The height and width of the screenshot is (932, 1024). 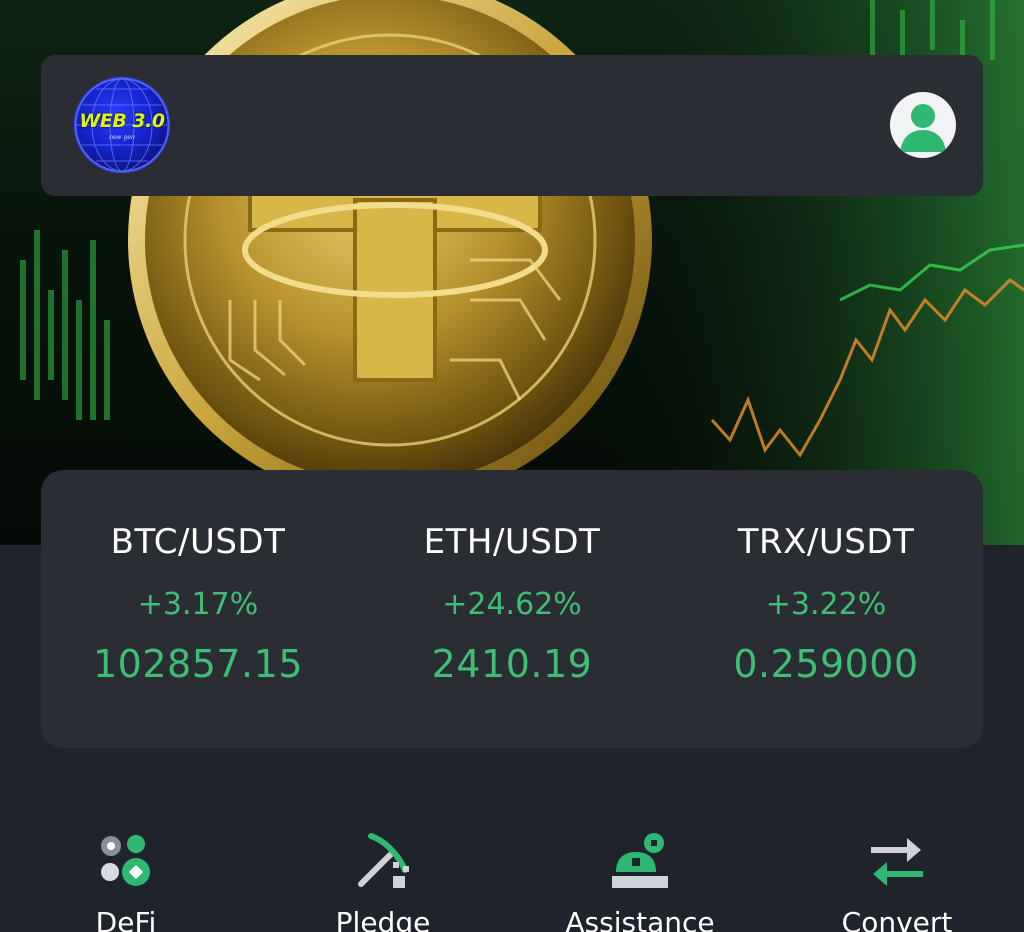 I want to click on menu-item-assistance: Assistance, so click(x=640, y=876).